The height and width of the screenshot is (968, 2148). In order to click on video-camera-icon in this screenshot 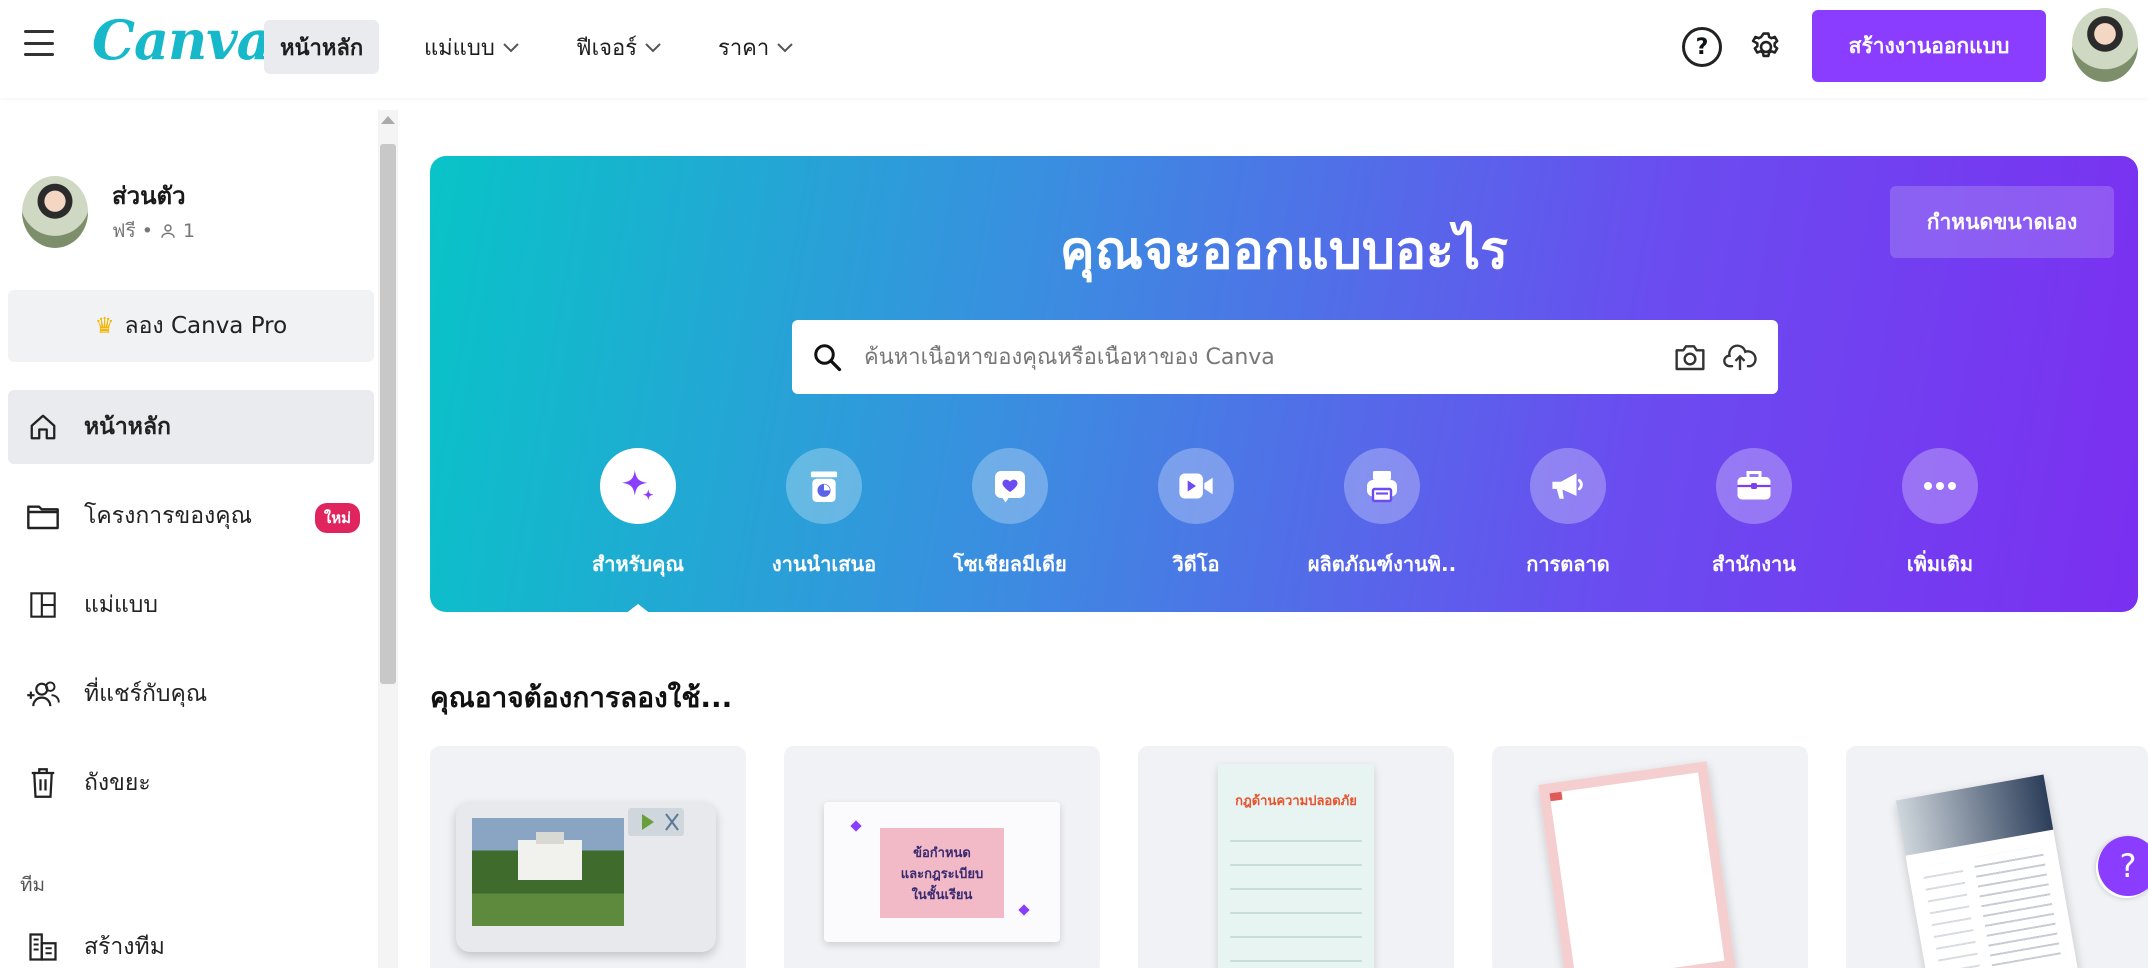, I will do `click(1196, 486)`.